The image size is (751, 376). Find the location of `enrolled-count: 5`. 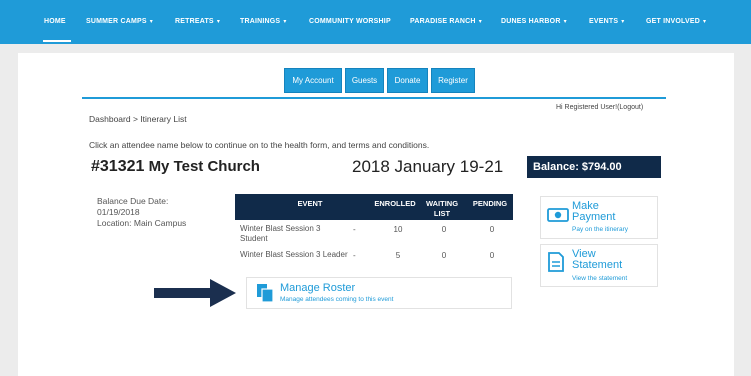

enrolled-count: 5 is located at coordinates (398, 255).